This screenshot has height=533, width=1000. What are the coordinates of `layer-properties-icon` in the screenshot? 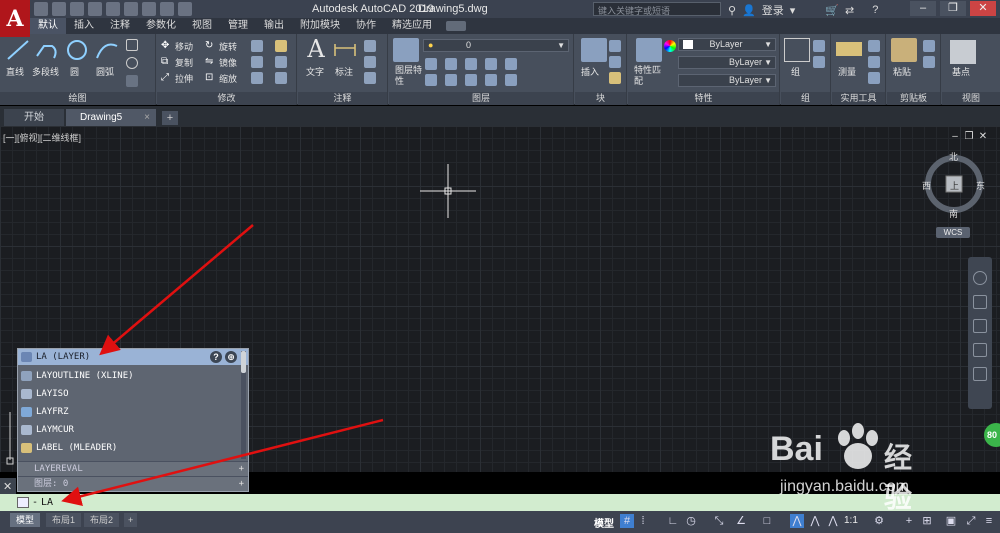 It's located at (406, 50).